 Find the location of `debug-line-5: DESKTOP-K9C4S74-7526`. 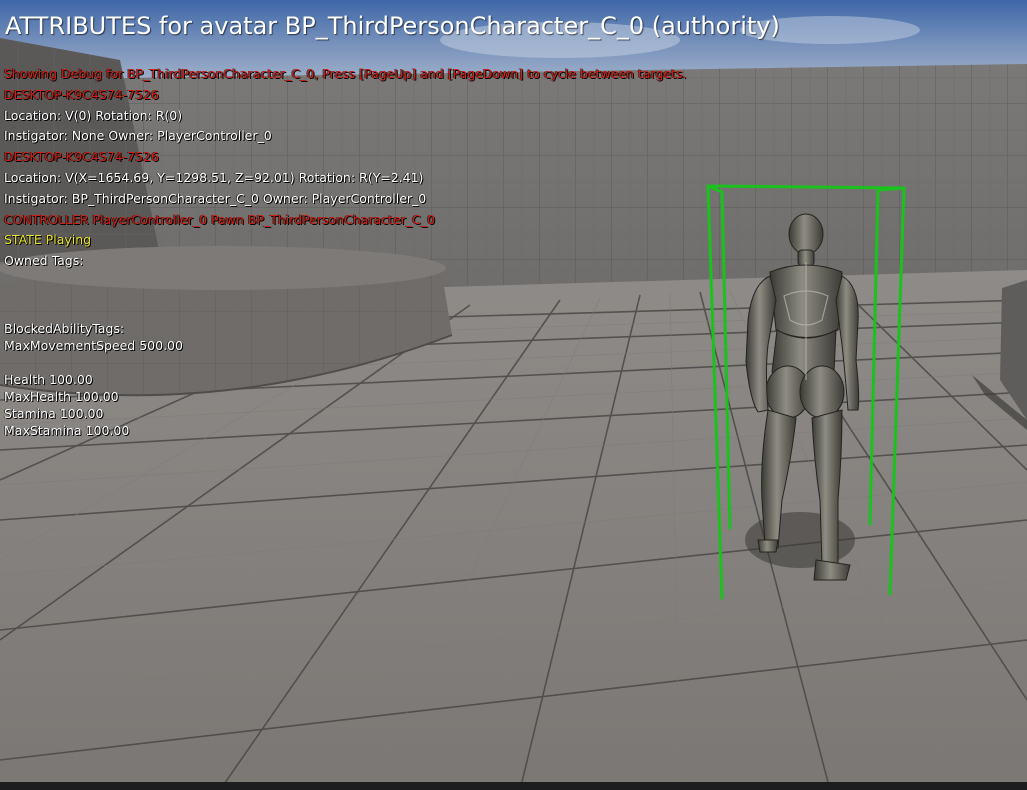

debug-line-5: DESKTOP-K9C4S74-7526 is located at coordinates (81, 157).